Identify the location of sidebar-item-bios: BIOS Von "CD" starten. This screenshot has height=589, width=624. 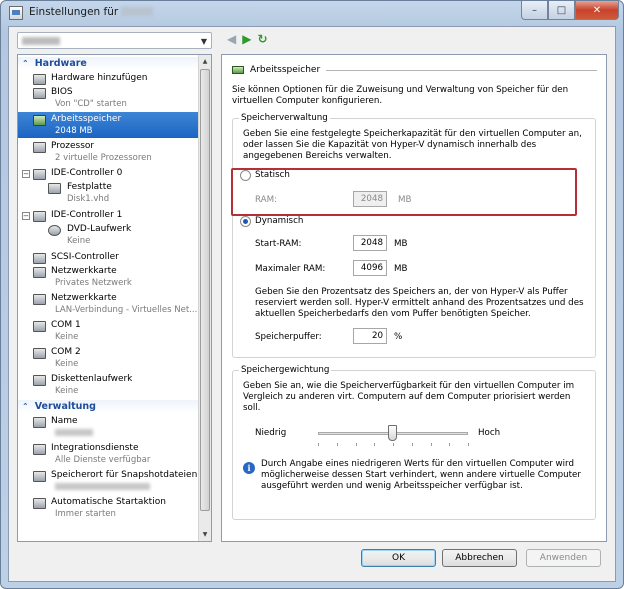
(108, 98).